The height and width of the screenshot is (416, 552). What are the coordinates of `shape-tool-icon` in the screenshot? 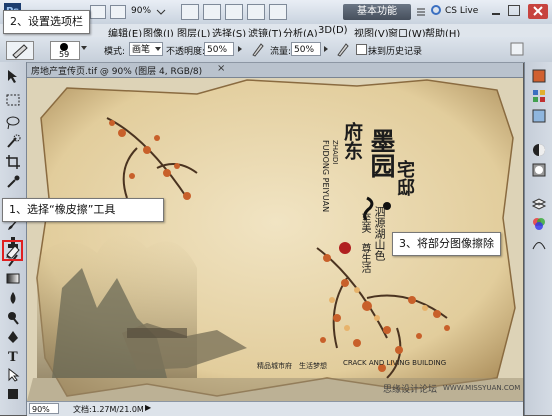 It's located at (13, 394).